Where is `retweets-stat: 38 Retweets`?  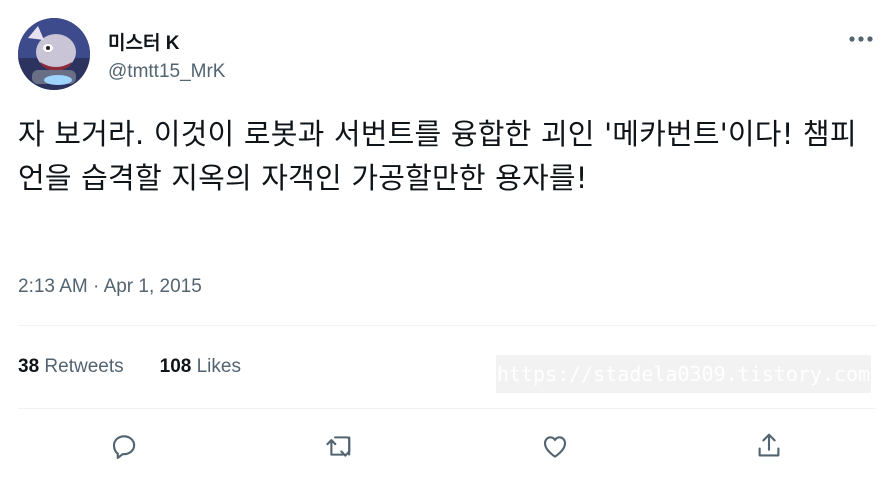 retweets-stat: 38 Retweets is located at coordinates (71, 367).